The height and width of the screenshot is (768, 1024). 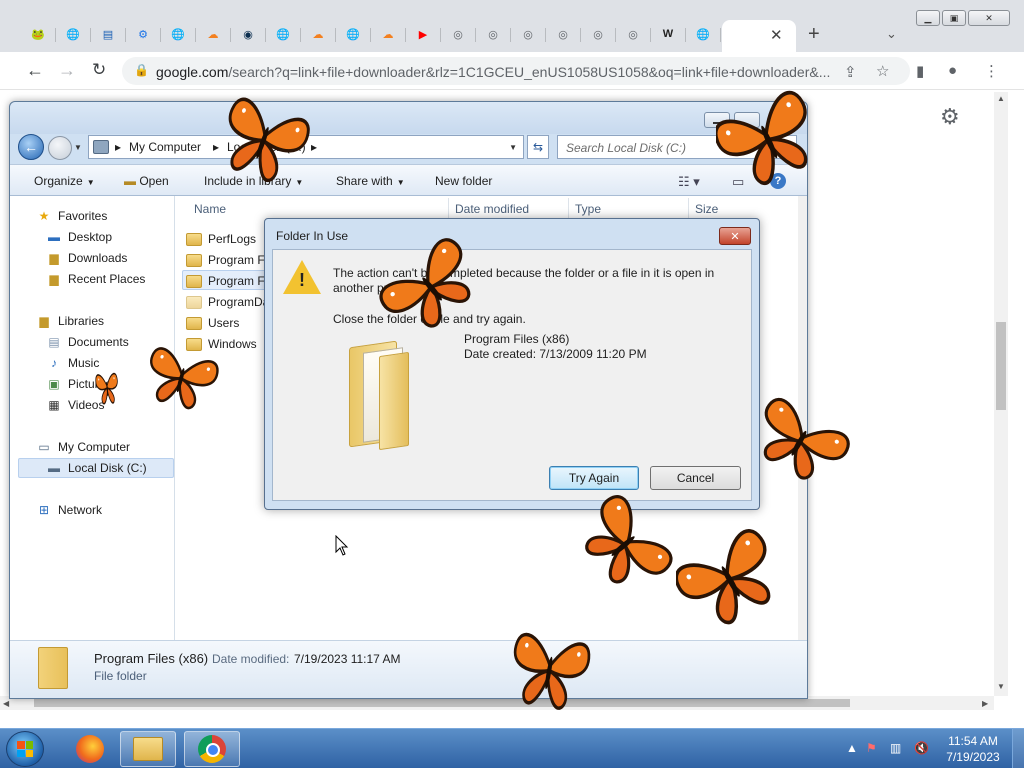 I want to click on start-button, so click(x=25, y=749).